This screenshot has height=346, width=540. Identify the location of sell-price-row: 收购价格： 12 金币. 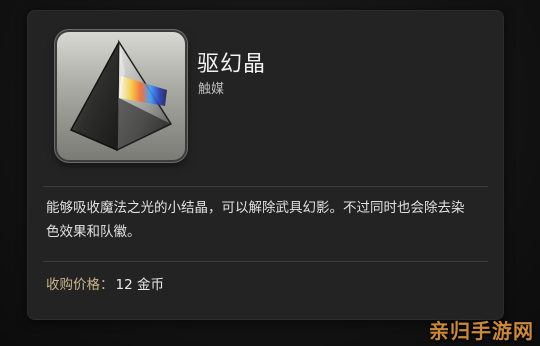
(105, 283).